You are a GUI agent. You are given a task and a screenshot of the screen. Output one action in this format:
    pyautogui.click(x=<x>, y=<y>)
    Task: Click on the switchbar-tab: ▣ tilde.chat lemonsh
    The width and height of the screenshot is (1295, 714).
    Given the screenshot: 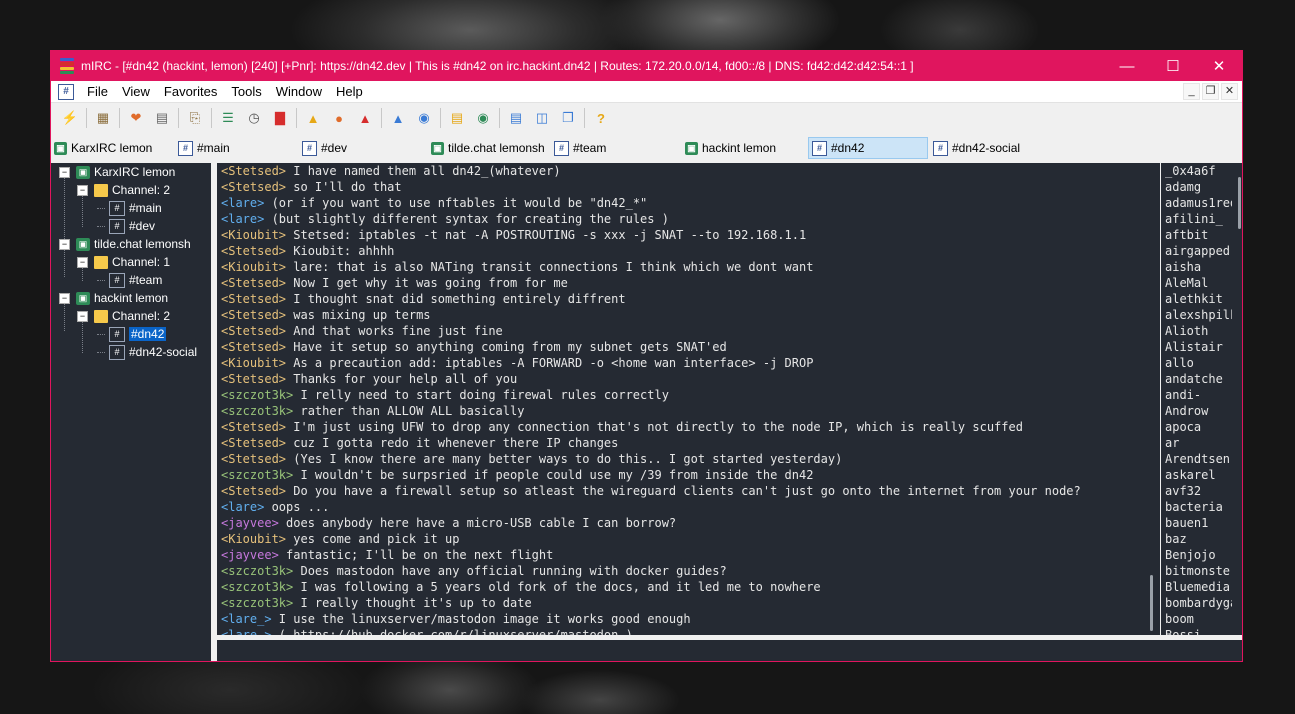 What is the action you would take?
    pyautogui.click(x=486, y=148)
    